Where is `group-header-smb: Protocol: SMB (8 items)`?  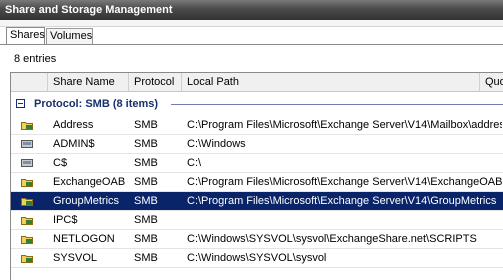
group-header-smb: Protocol: SMB (8 items) is located at coordinates (257, 104).